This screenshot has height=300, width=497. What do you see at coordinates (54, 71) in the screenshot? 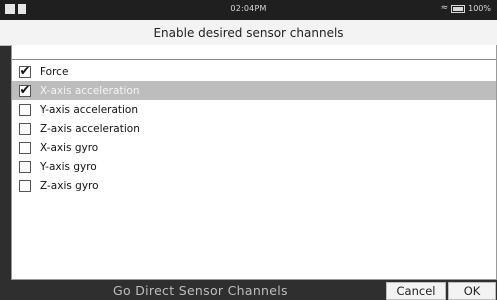
I see `channel-label: Force` at bounding box center [54, 71].